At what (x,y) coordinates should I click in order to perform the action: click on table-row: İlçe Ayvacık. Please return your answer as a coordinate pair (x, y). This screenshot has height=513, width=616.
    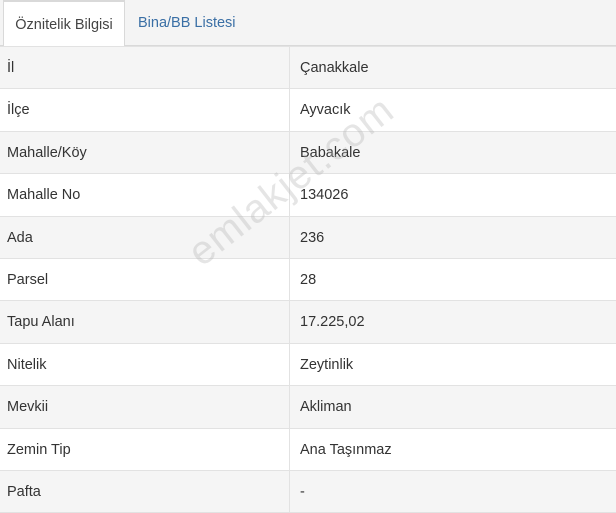
    Looking at the image, I should click on (308, 110).